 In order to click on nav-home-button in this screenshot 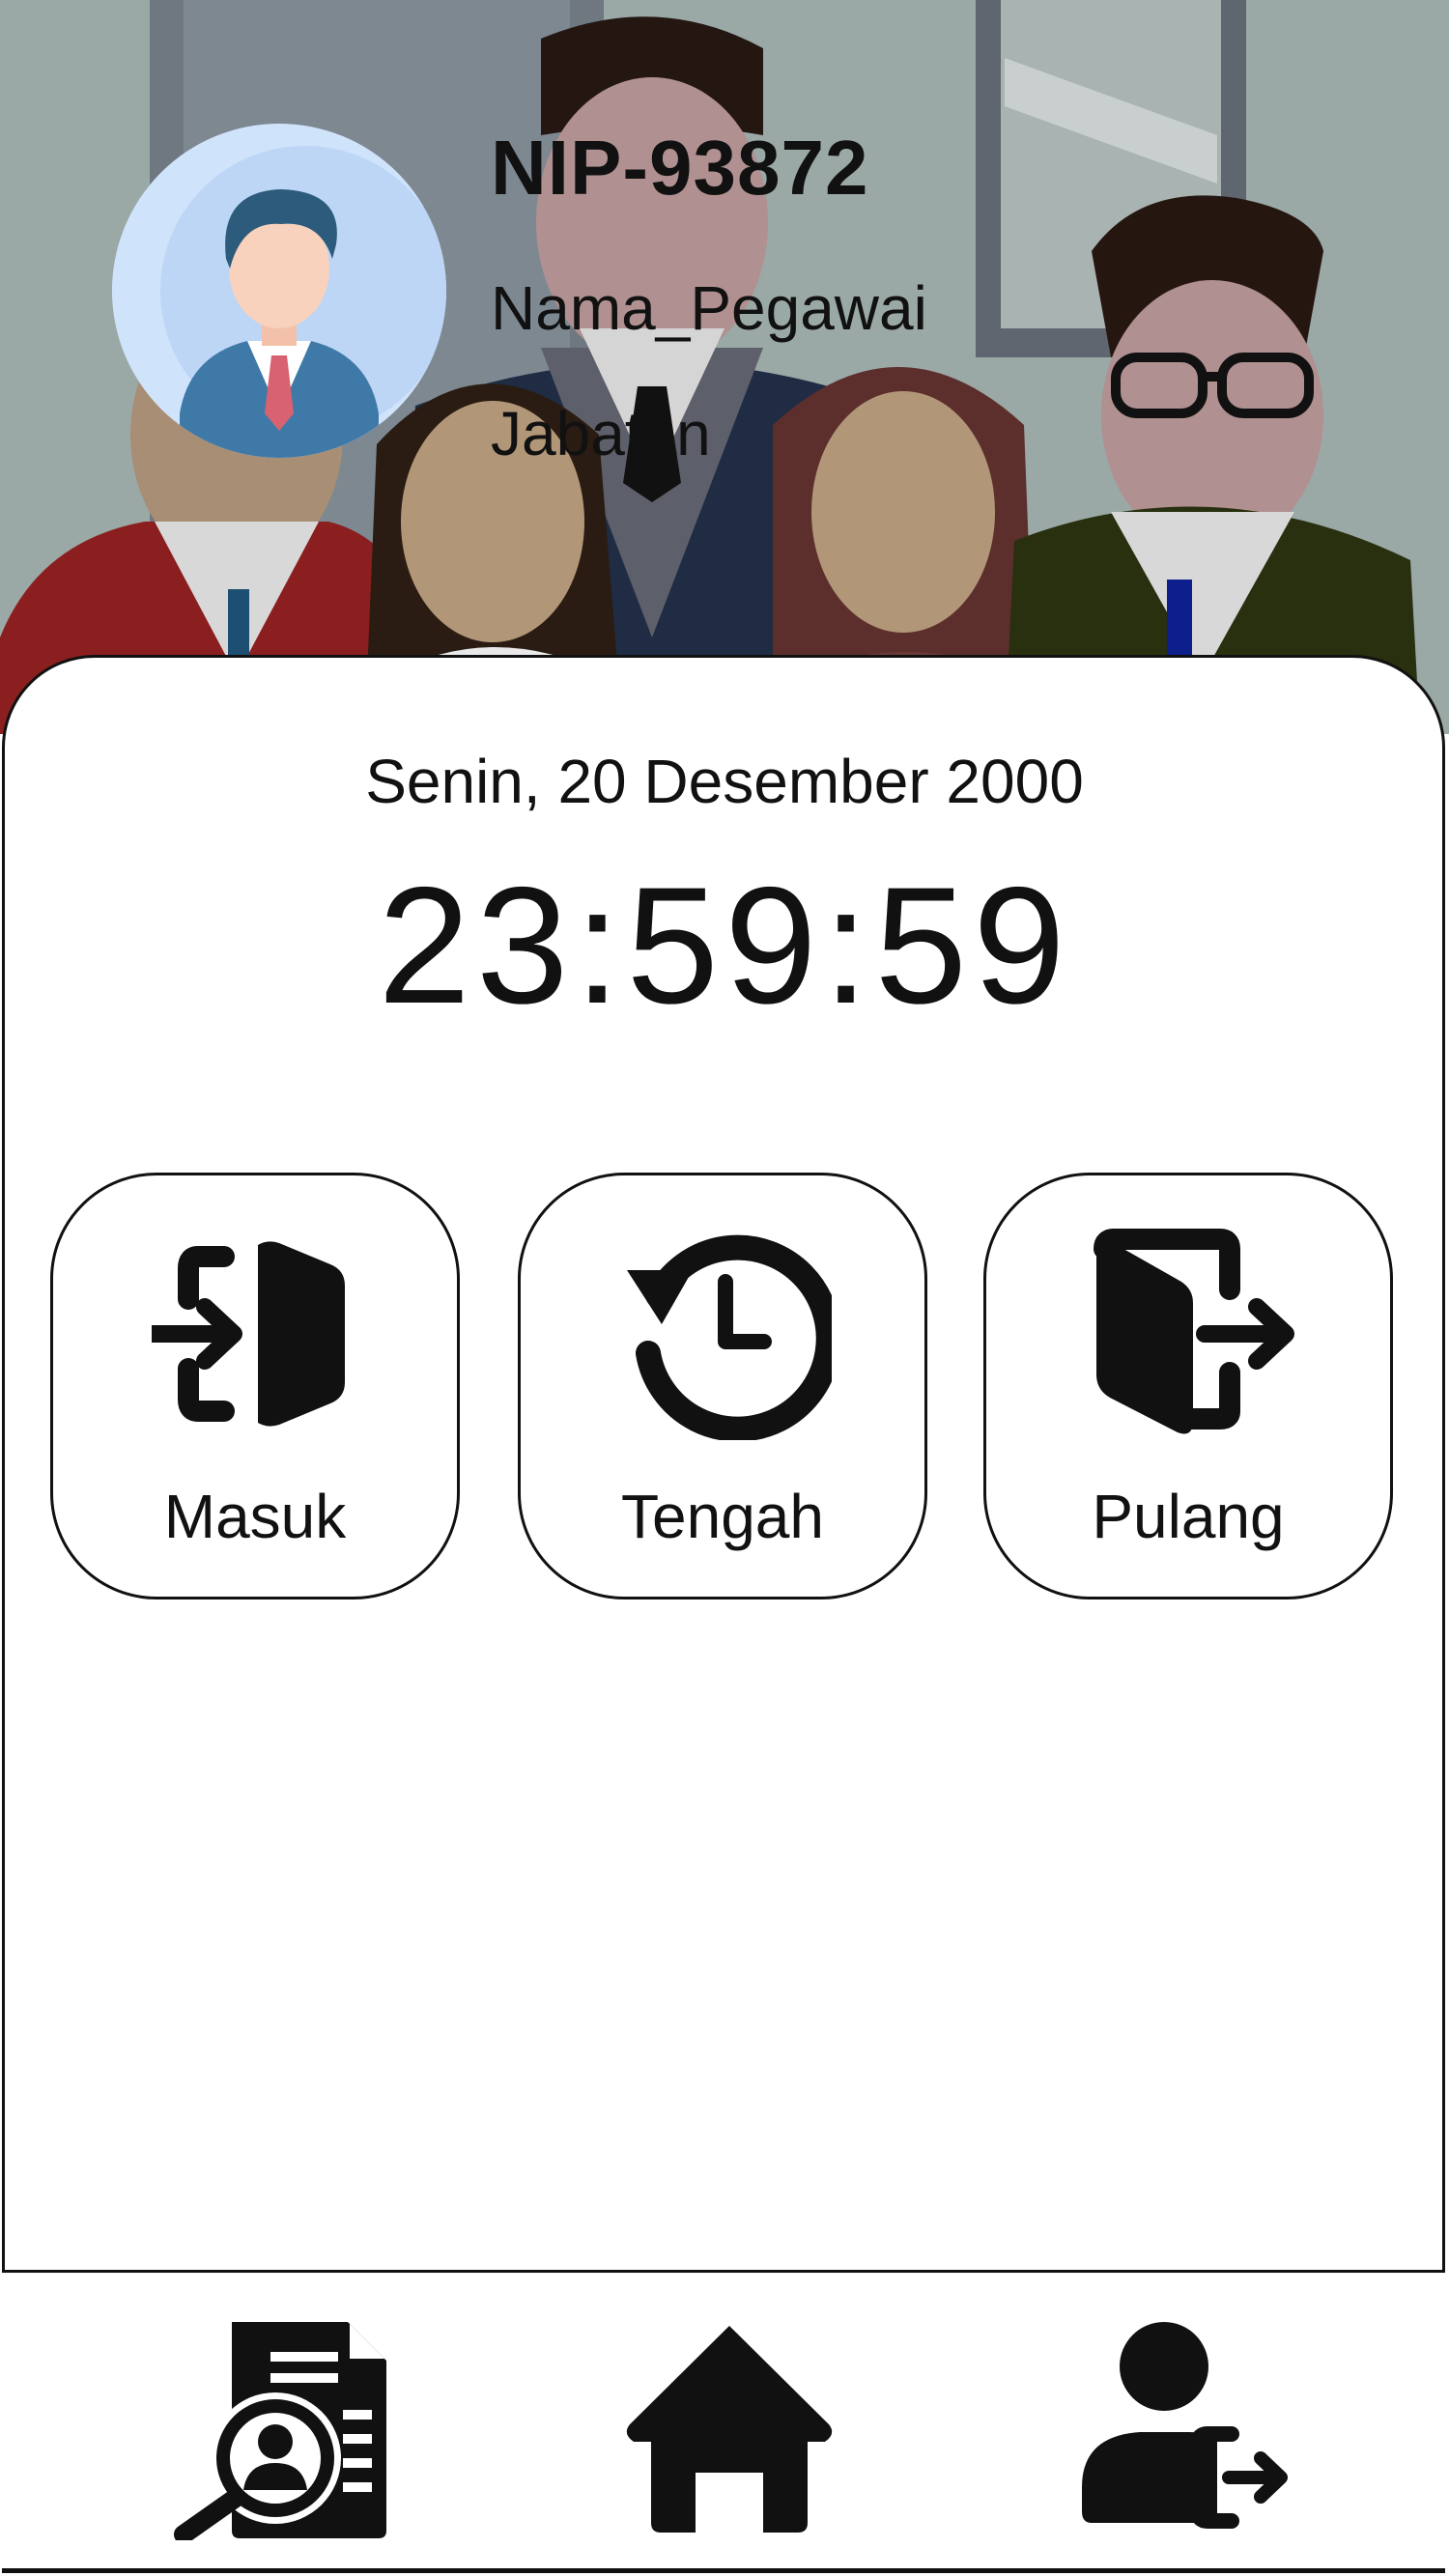, I will do `click(729, 2429)`.